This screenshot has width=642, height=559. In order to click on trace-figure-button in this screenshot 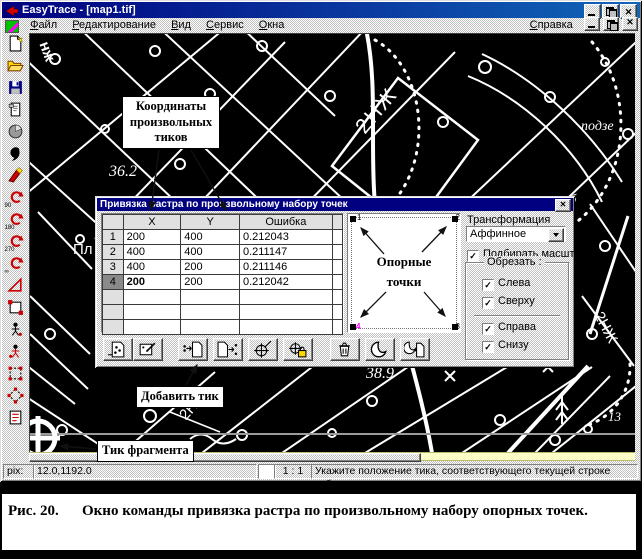, I will do `click(16, 330)`.